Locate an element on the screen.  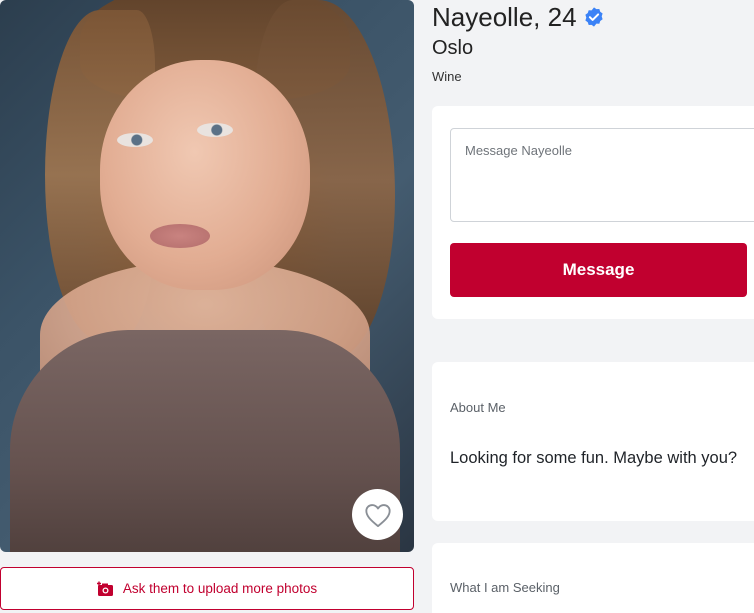
request-photos-button: Ask them to upload more photos is located at coordinates (207, 588).